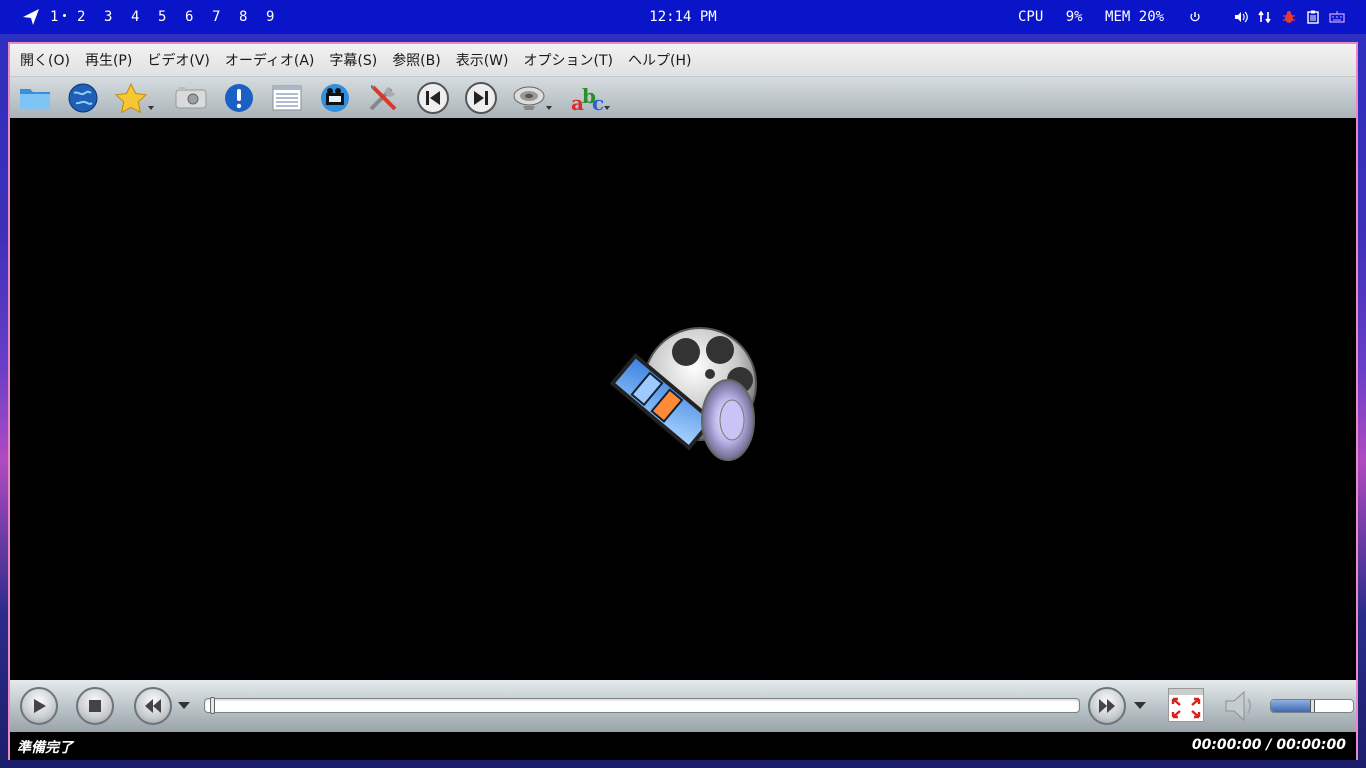 This screenshot has width=1366, height=768. I want to click on placeholder-spacer, so click(1218, 17).